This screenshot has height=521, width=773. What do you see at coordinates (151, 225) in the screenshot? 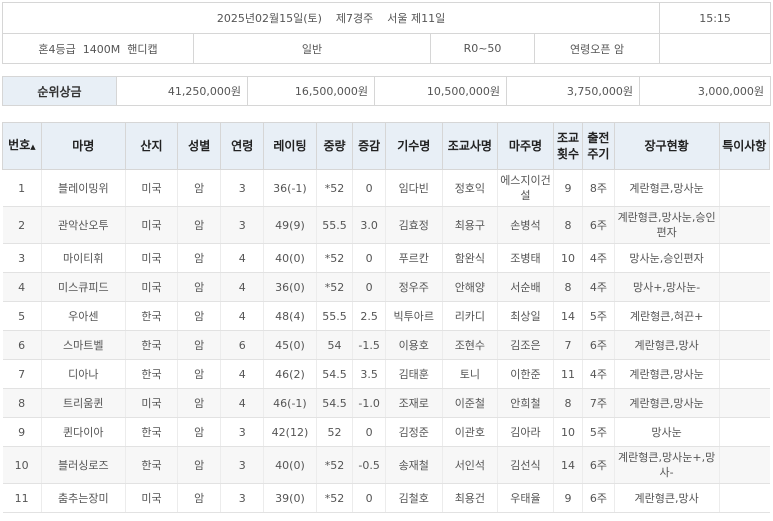
I see `cell-origin: 미국` at bounding box center [151, 225].